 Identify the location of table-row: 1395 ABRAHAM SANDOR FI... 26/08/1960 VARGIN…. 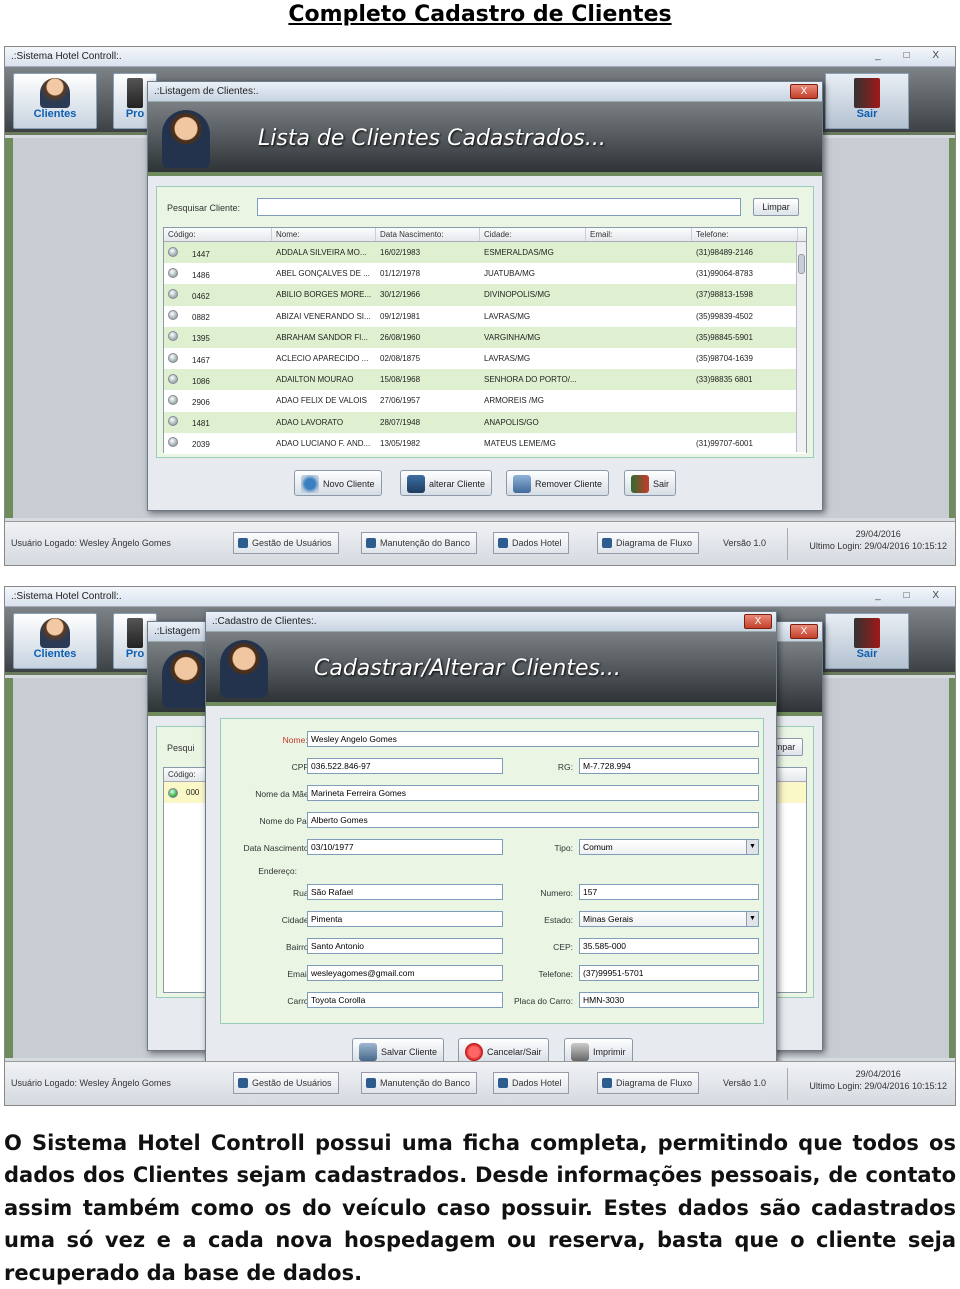
(485, 337).